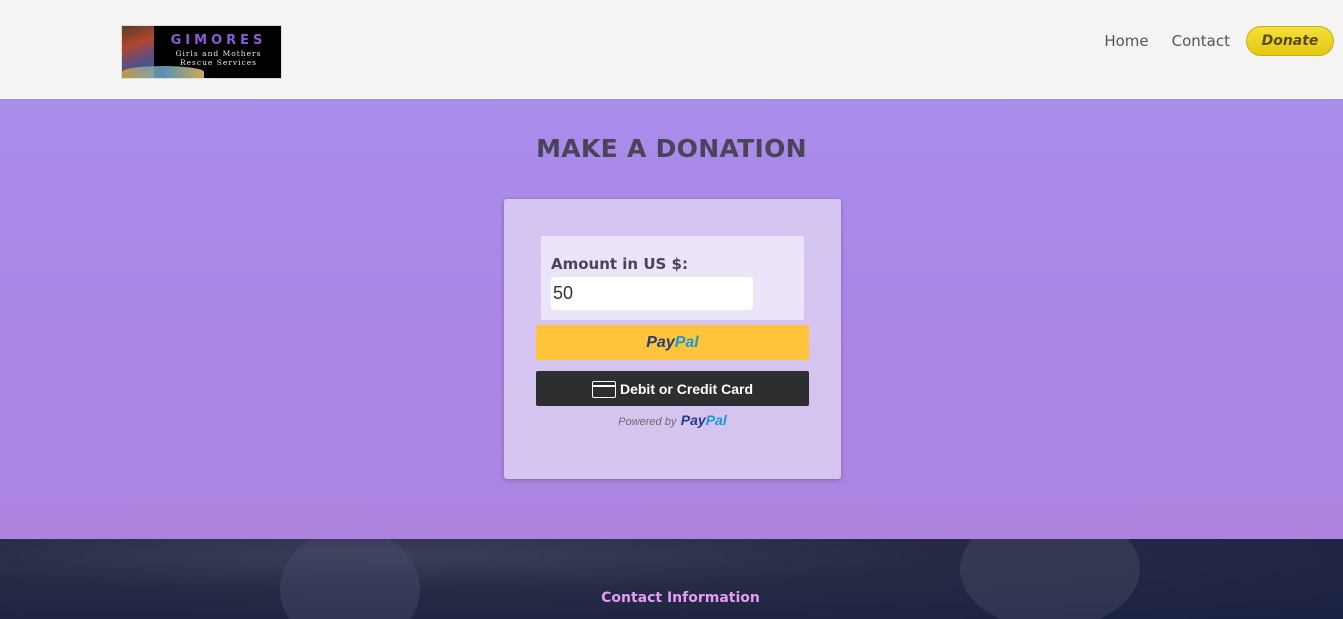 The width and height of the screenshot is (1343, 619). I want to click on credit-card-icon, so click(603, 389).